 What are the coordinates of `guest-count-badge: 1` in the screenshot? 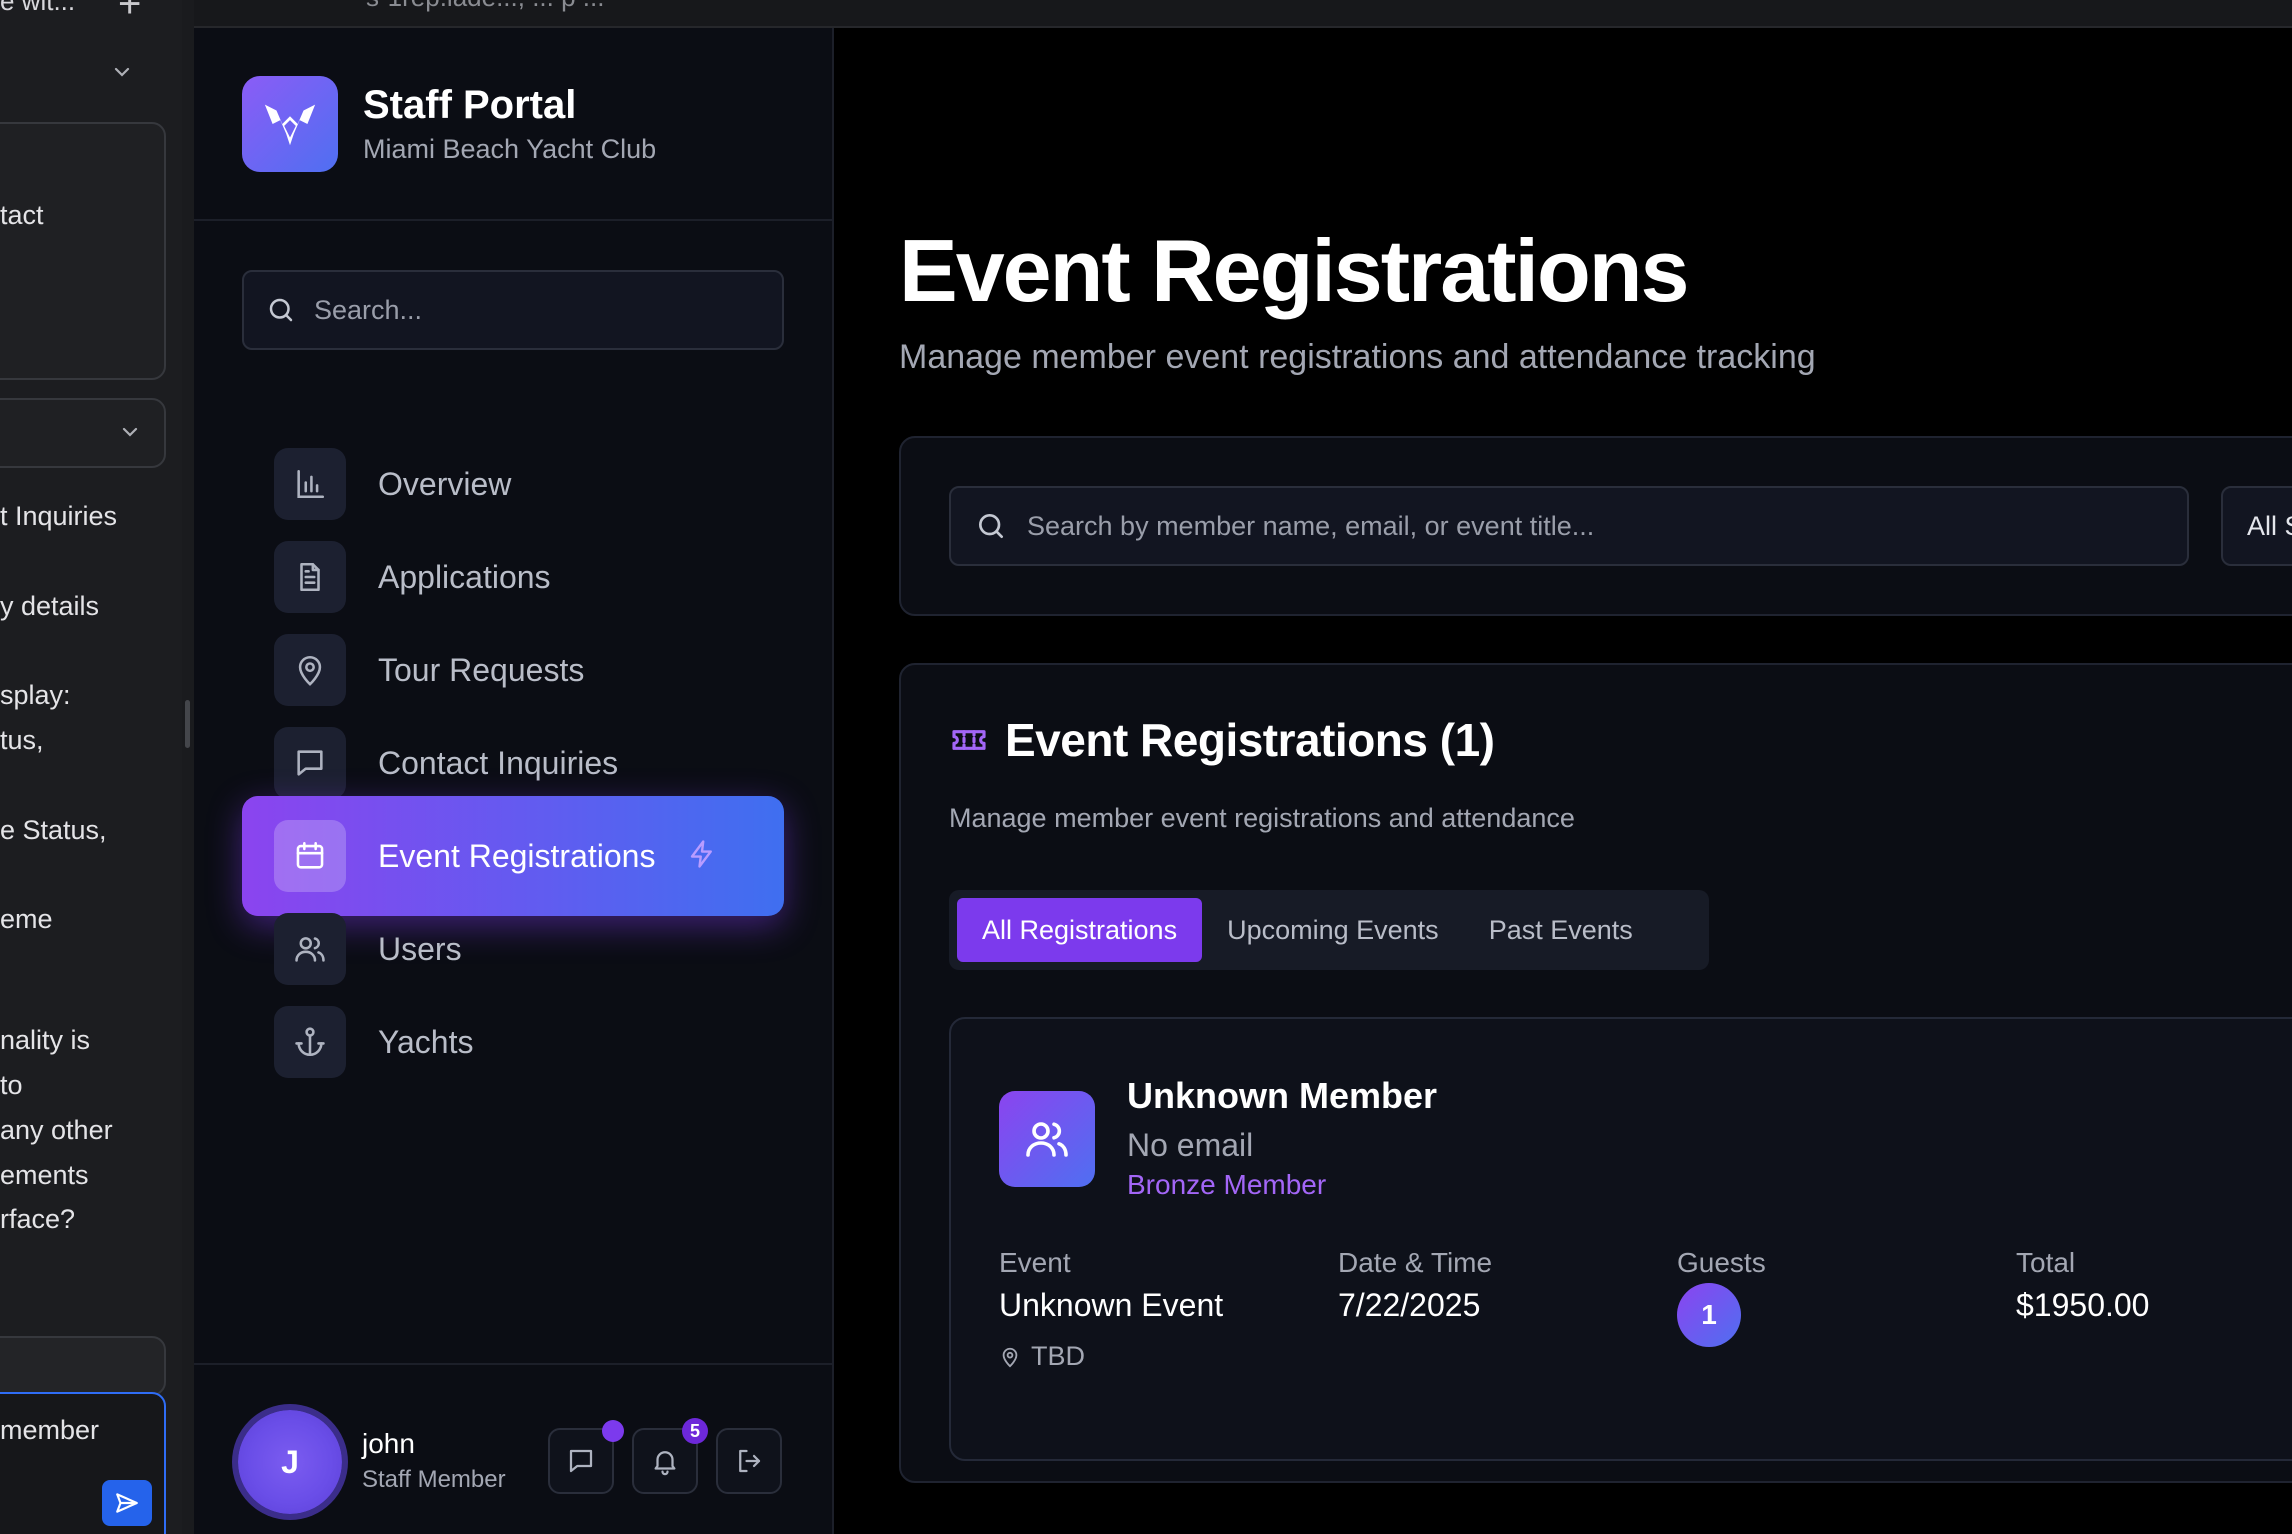 It's located at (1709, 1315).